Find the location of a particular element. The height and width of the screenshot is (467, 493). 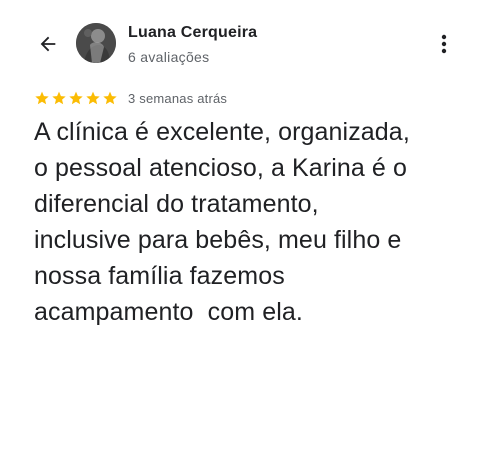

review-text-line: diferencial do tratamento, is located at coordinates (176, 204).